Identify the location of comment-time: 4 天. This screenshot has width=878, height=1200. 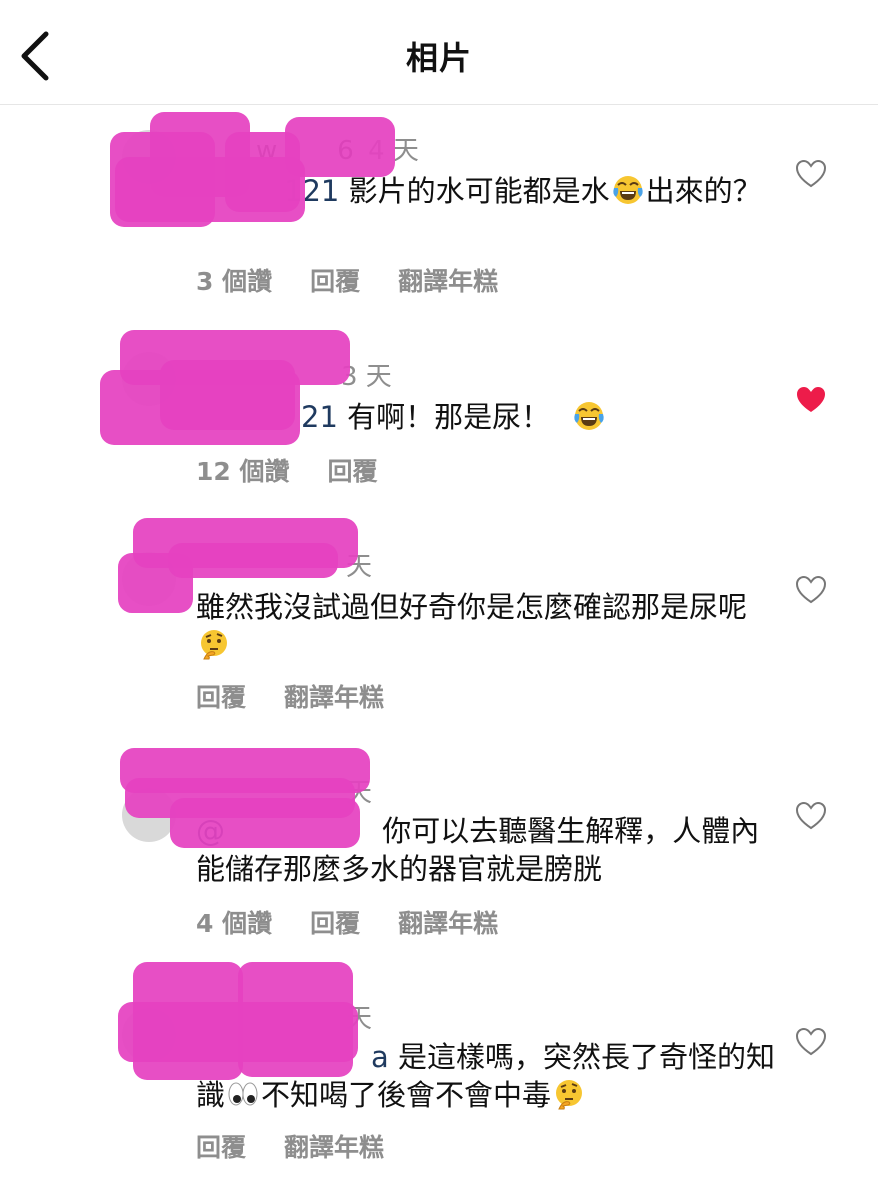
(393, 151).